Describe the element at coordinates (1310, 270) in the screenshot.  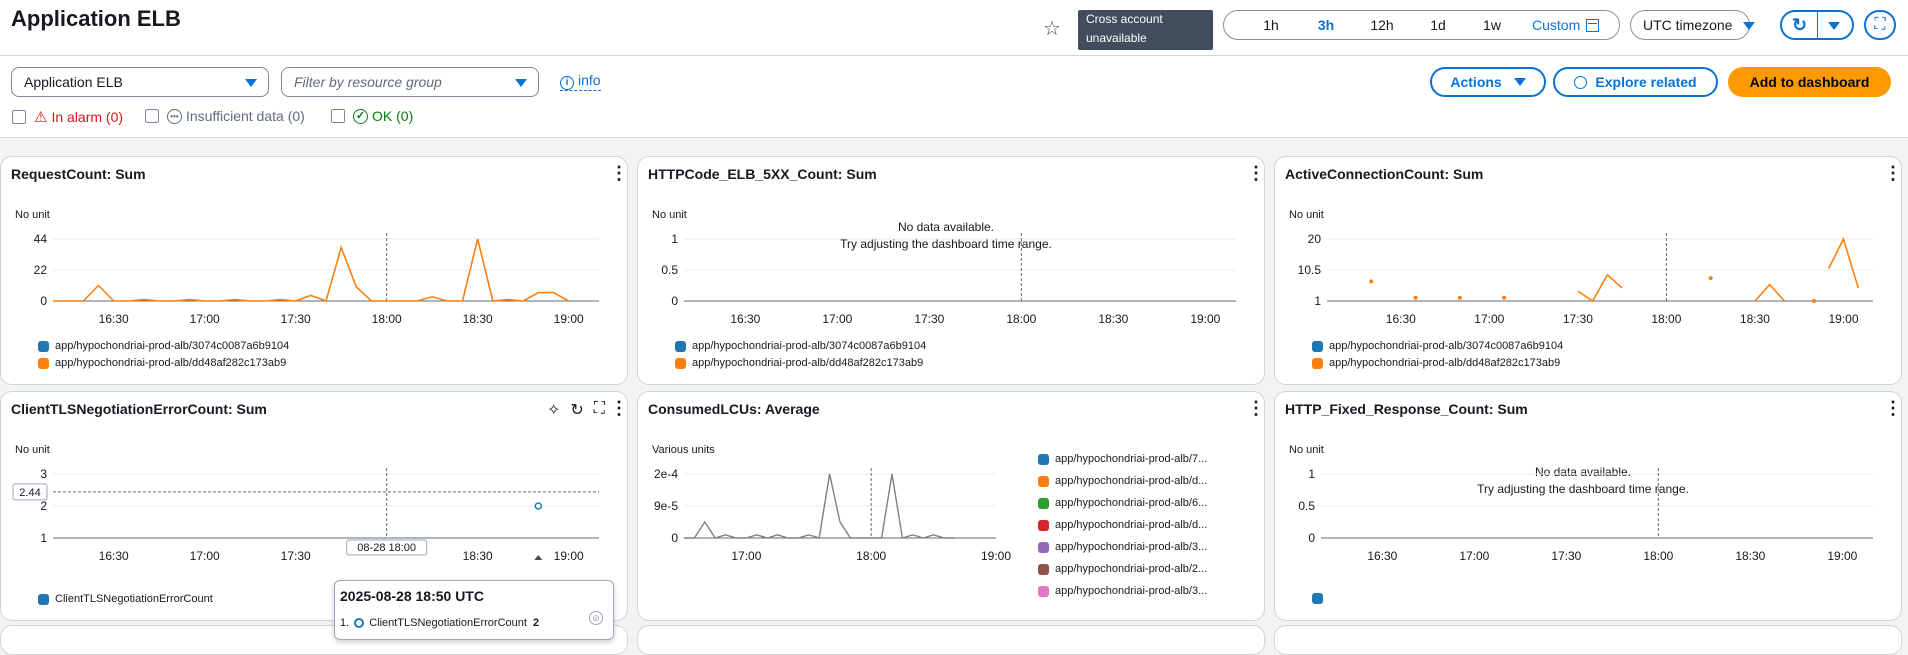
I see `y-tick-label: 10.5` at that location.